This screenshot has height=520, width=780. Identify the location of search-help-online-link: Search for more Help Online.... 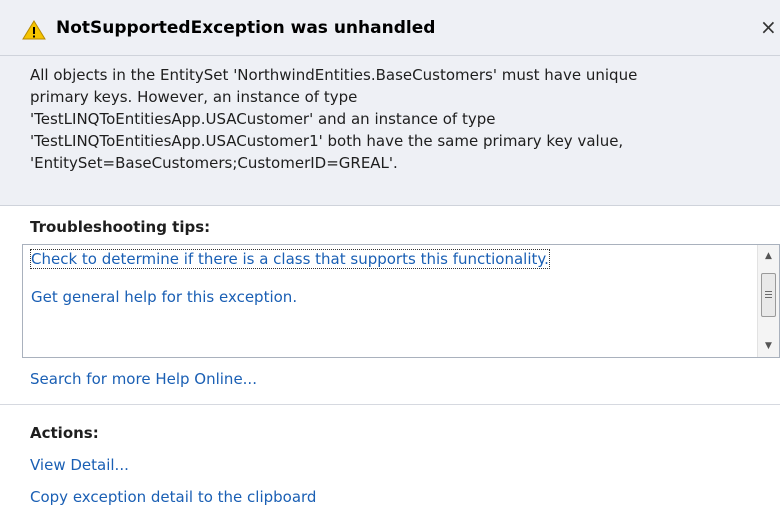
(143, 379).